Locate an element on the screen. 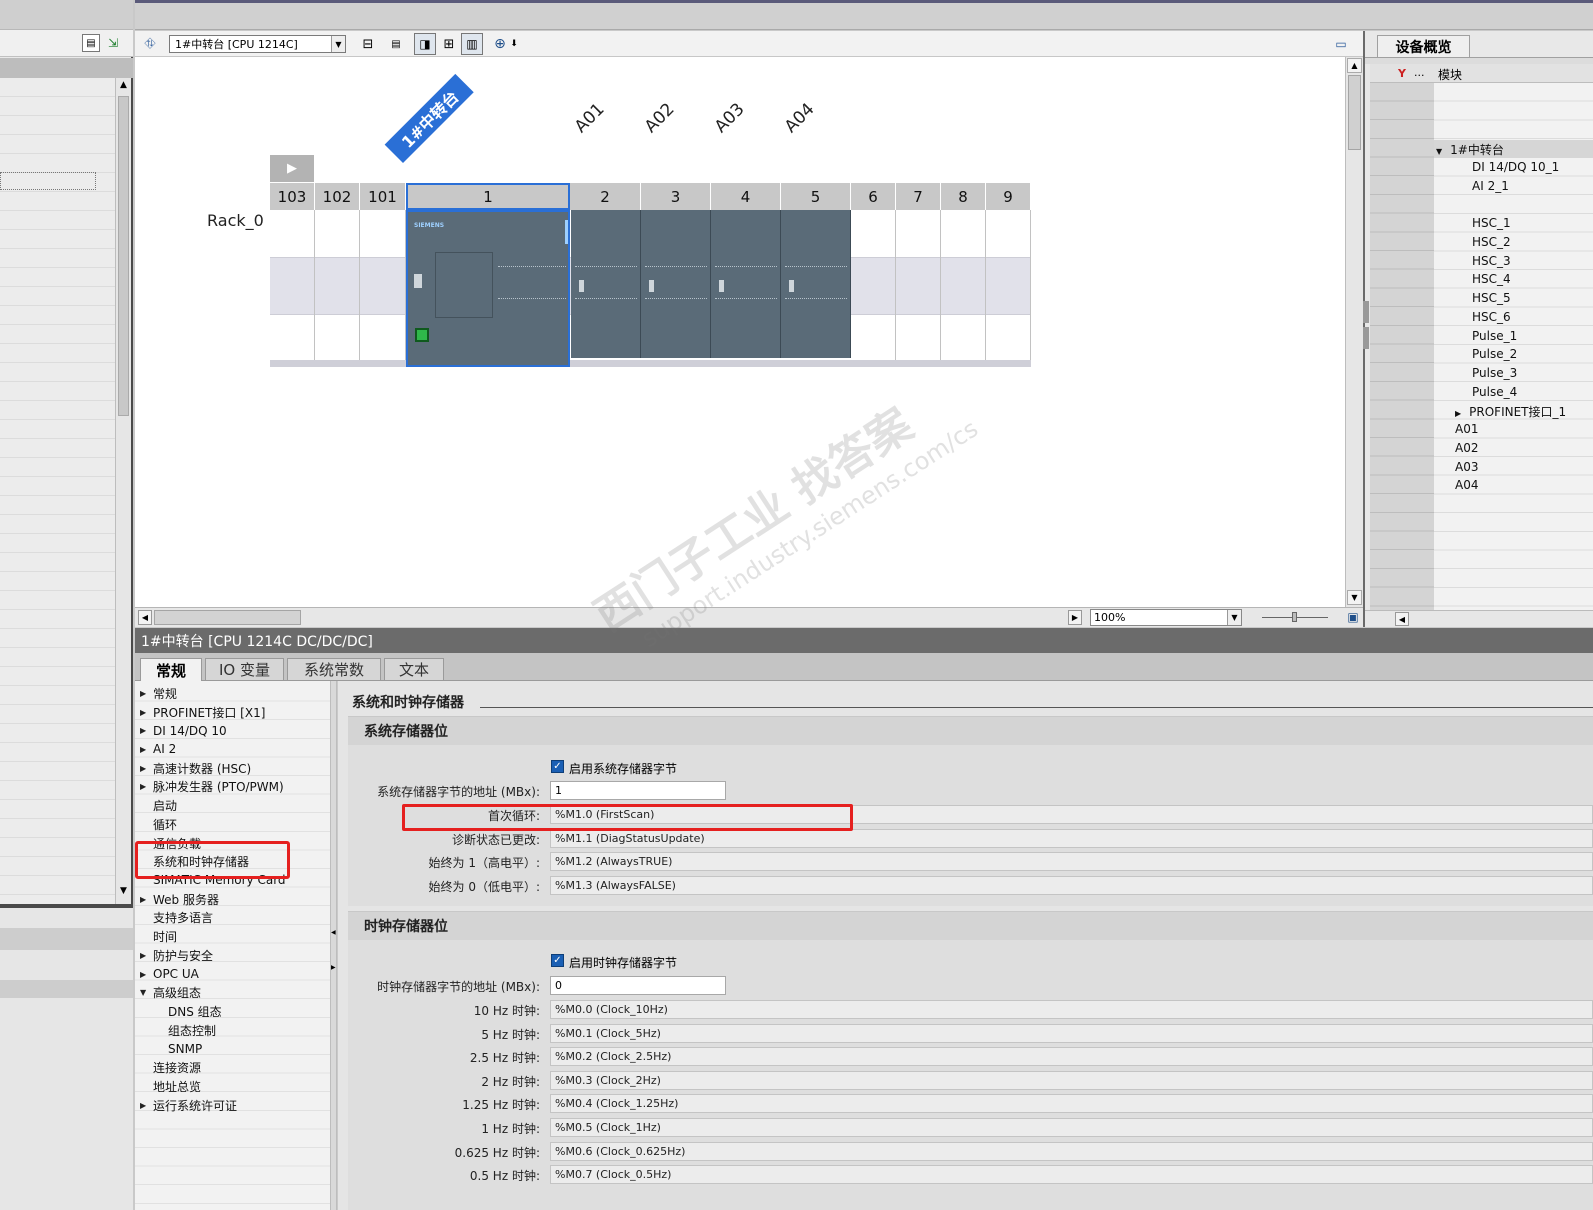 The width and height of the screenshot is (1593, 1210). slot-header-9: 9 is located at coordinates (1008, 196).